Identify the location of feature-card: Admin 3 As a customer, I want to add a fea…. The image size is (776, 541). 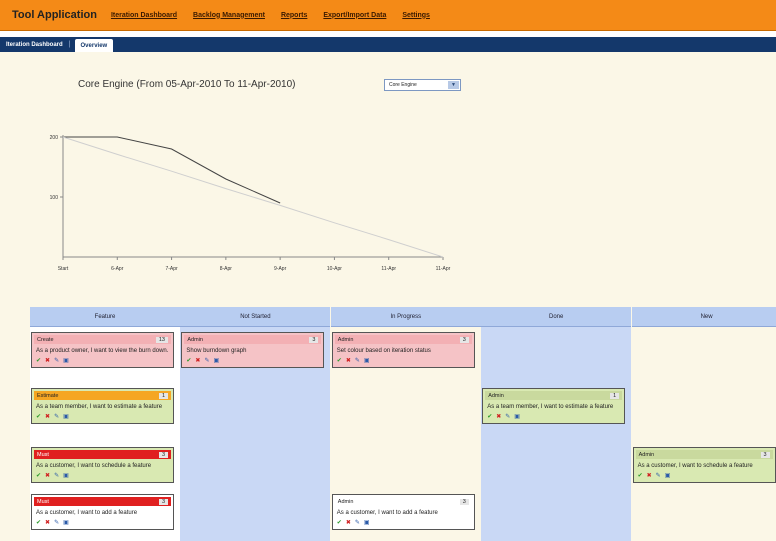
(403, 512).